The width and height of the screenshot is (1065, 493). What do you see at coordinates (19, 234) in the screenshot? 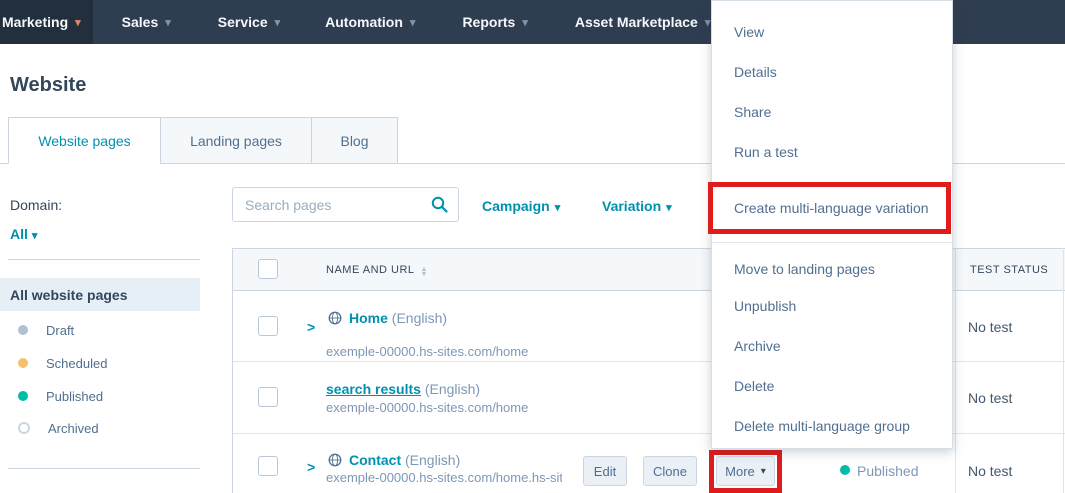
I see `domain-value: All` at bounding box center [19, 234].